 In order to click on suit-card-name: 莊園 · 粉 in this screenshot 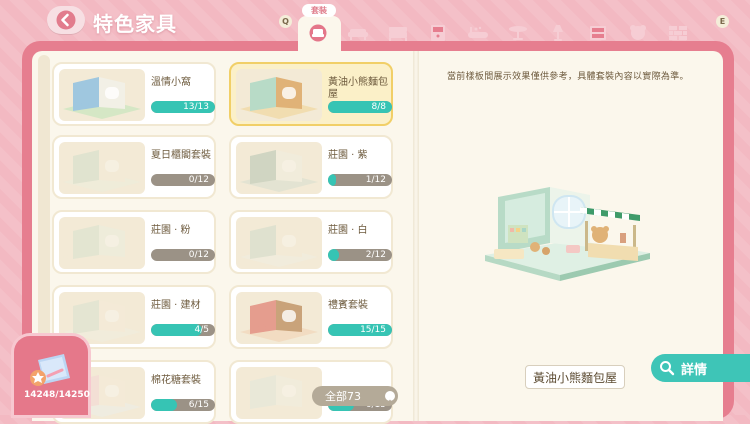, I will do `click(171, 230)`.